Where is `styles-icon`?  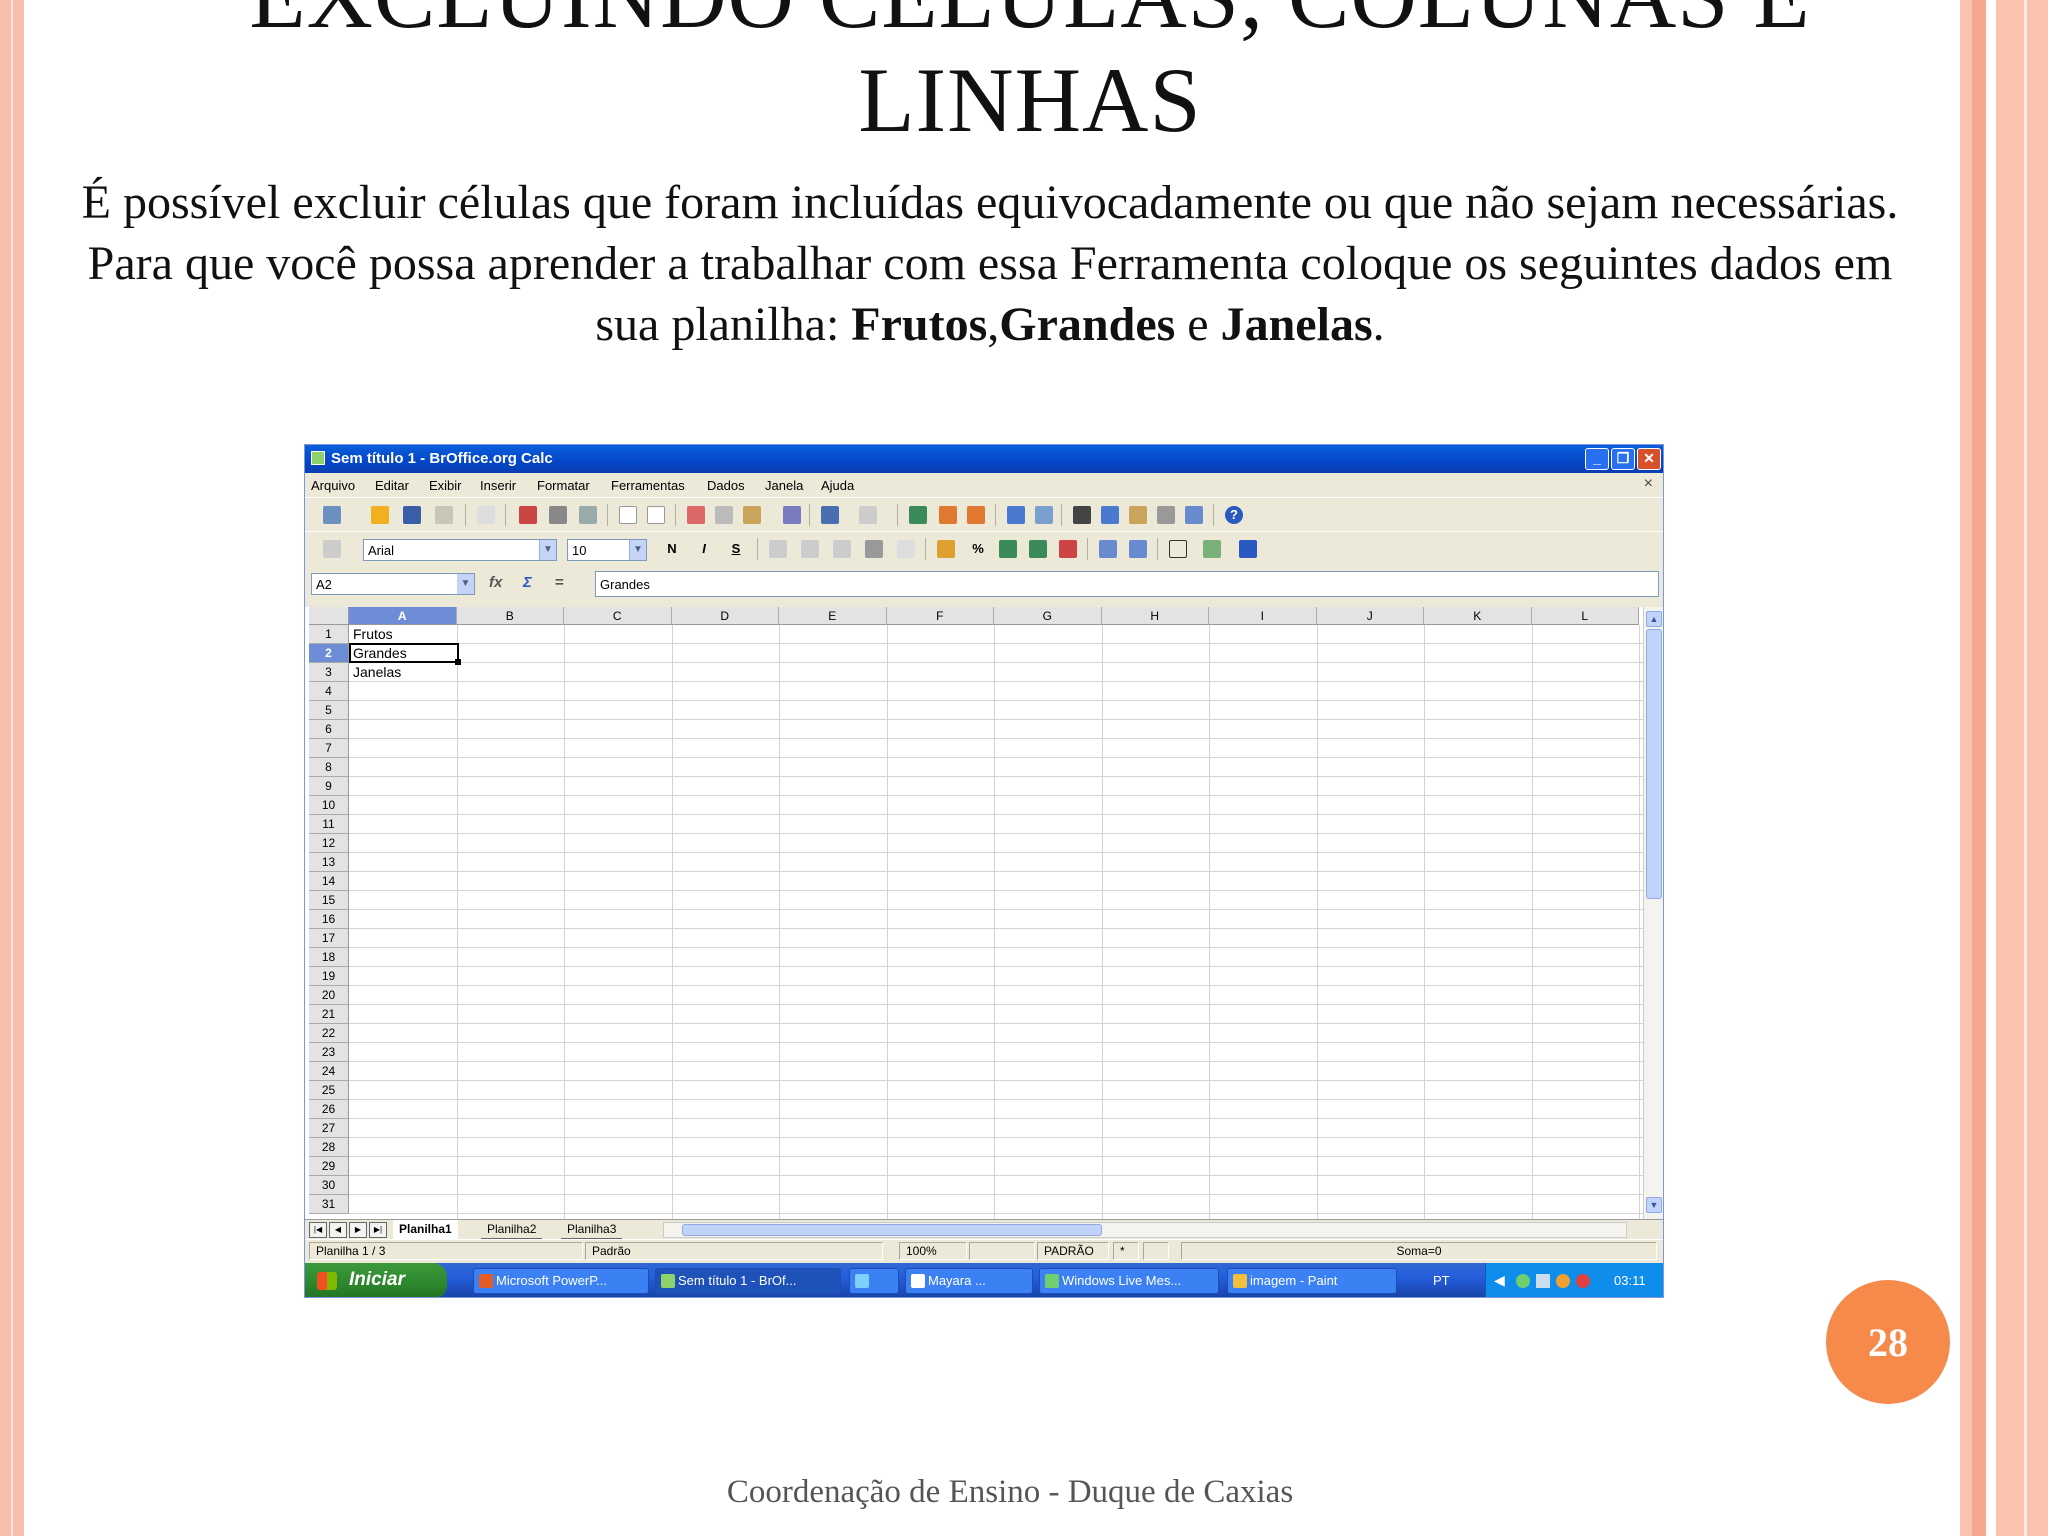
styles-icon is located at coordinates (332, 549).